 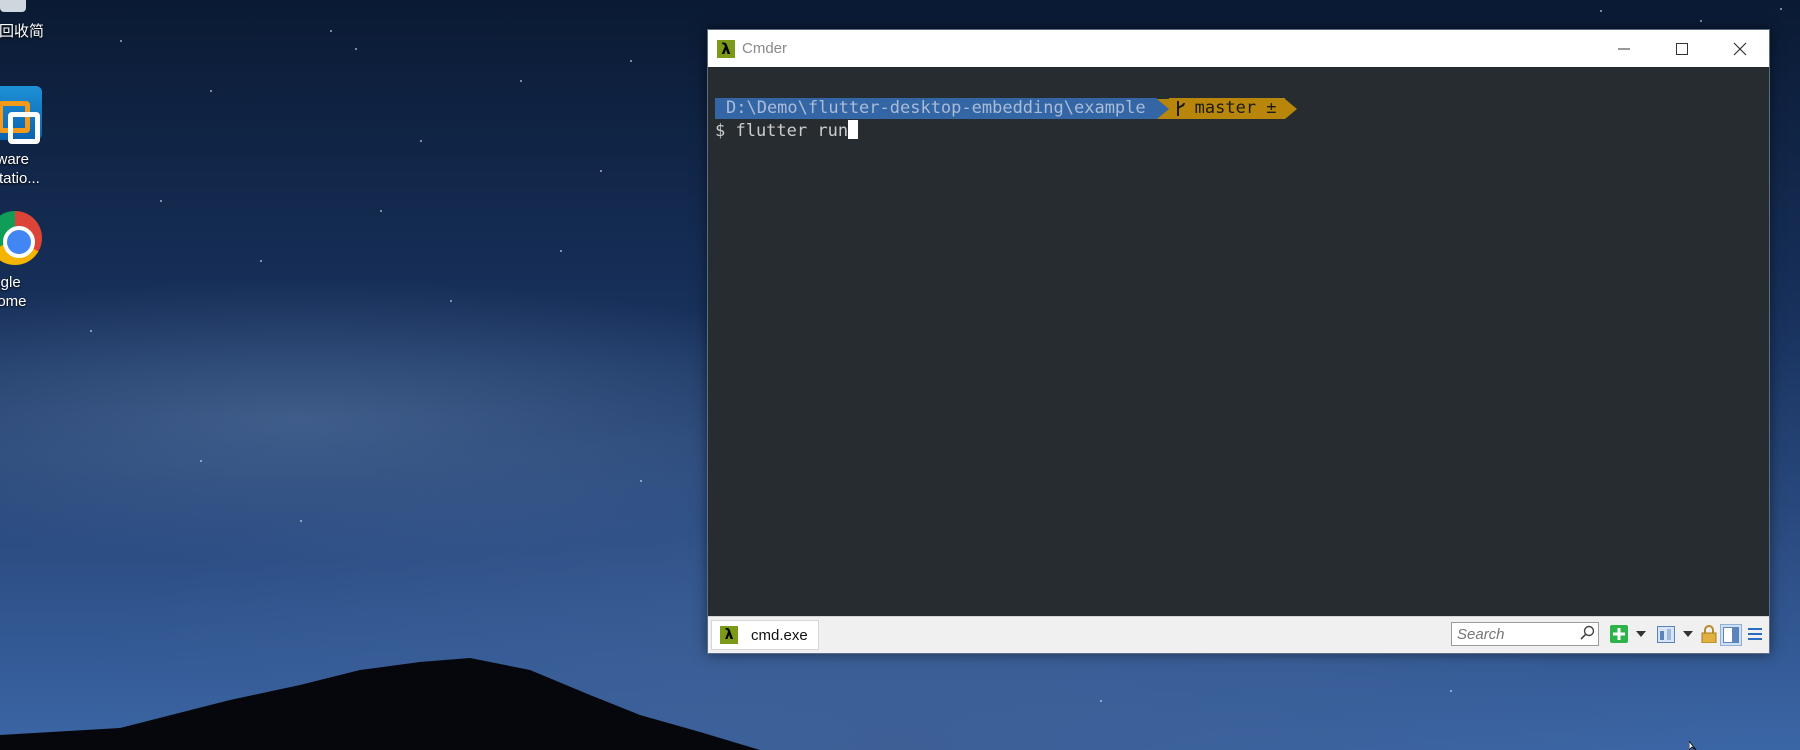 I want to click on text-cursor, so click(x=853, y=129).